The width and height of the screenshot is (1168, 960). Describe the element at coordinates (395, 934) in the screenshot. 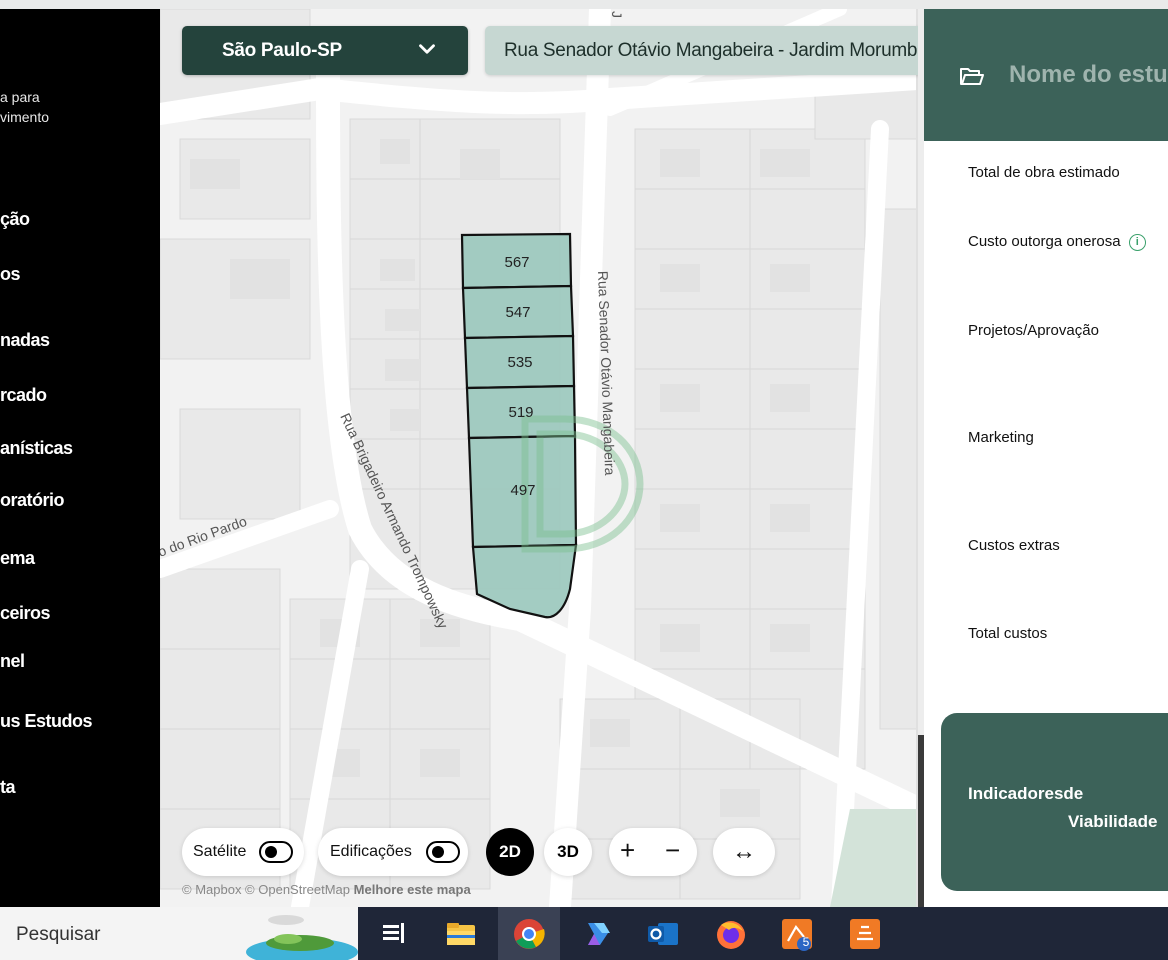

I see `task-view-icon` at that location.